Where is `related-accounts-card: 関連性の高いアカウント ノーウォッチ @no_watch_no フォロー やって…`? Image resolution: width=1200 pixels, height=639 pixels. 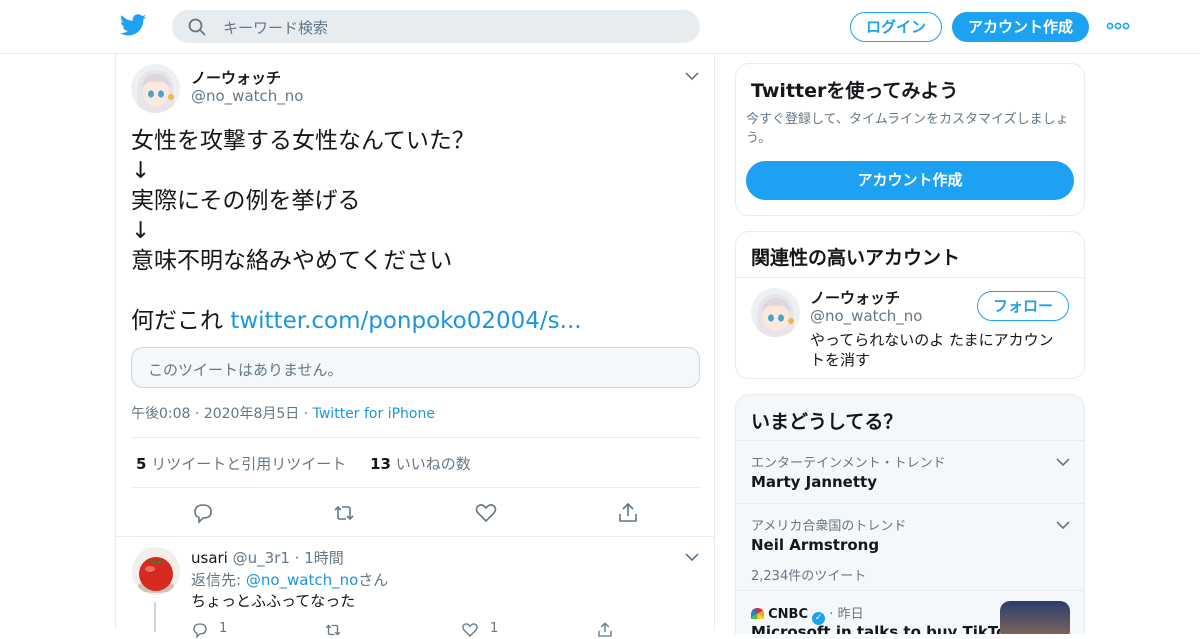 related-accounts-card: 関連性の高いアカウント ノーウォッチ @no_watch_no フォロー やって… is located at coordinates (910, 305).